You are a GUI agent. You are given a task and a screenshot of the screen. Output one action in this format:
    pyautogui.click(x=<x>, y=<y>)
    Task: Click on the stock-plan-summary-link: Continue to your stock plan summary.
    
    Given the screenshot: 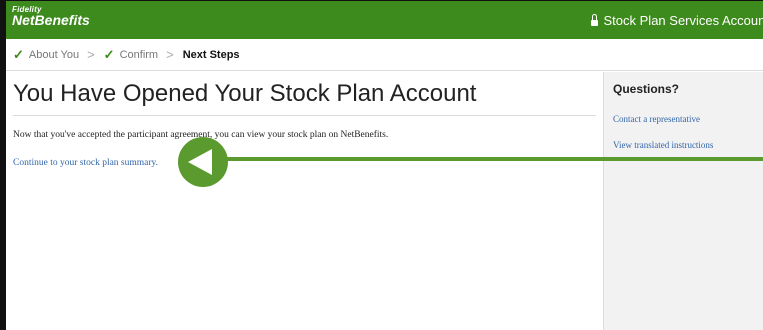 What is the action you would take?
    pyautogui.click(x=85, y=163)
    